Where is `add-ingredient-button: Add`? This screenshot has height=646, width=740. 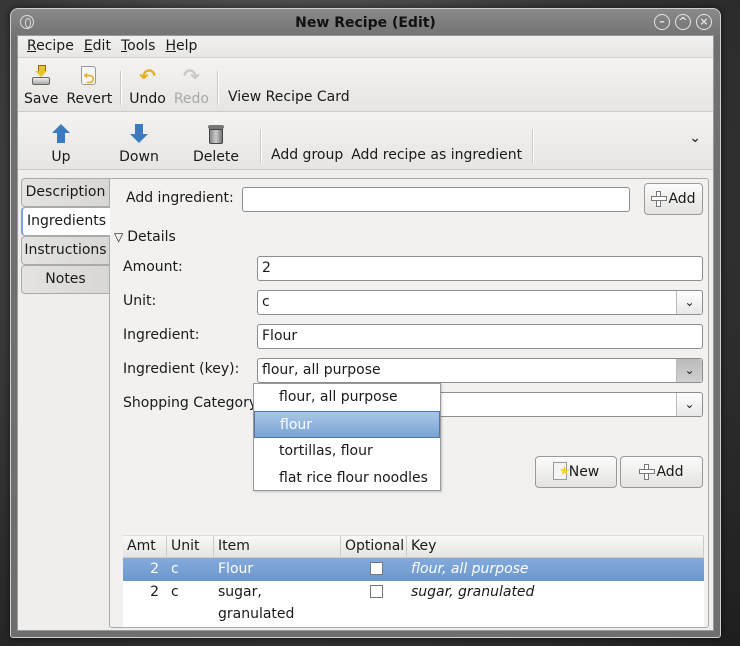
add-ingredient-button: Add is located at coordinates (673, 199).